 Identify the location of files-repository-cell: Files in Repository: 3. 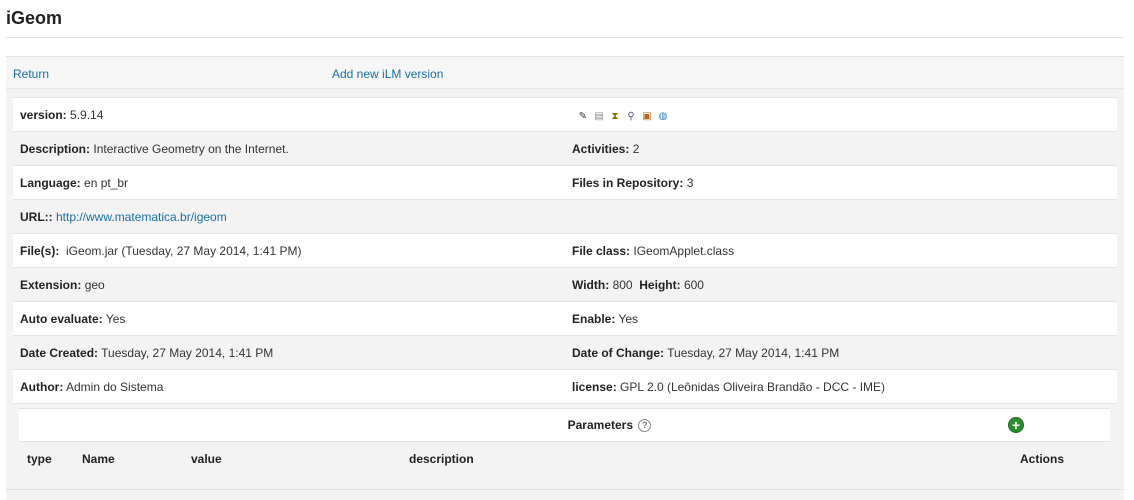
(841, 182).